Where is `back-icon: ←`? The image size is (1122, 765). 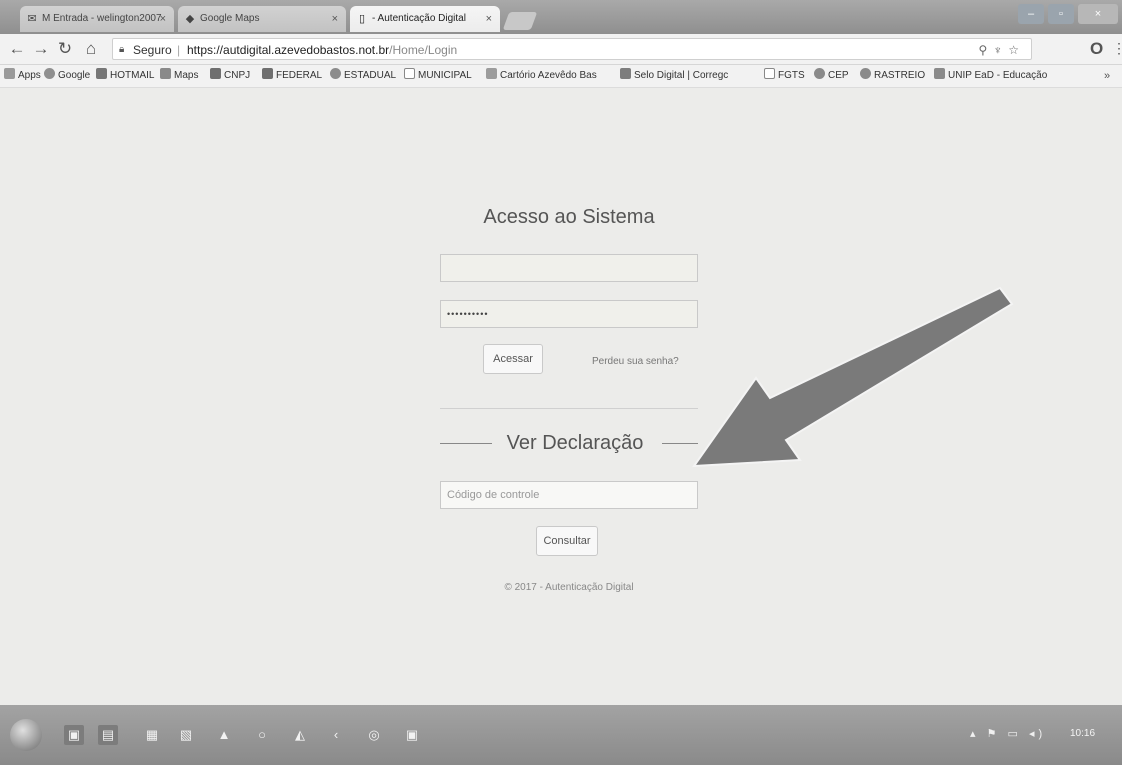
back-icon: ← is located at coordinates (17, 49).